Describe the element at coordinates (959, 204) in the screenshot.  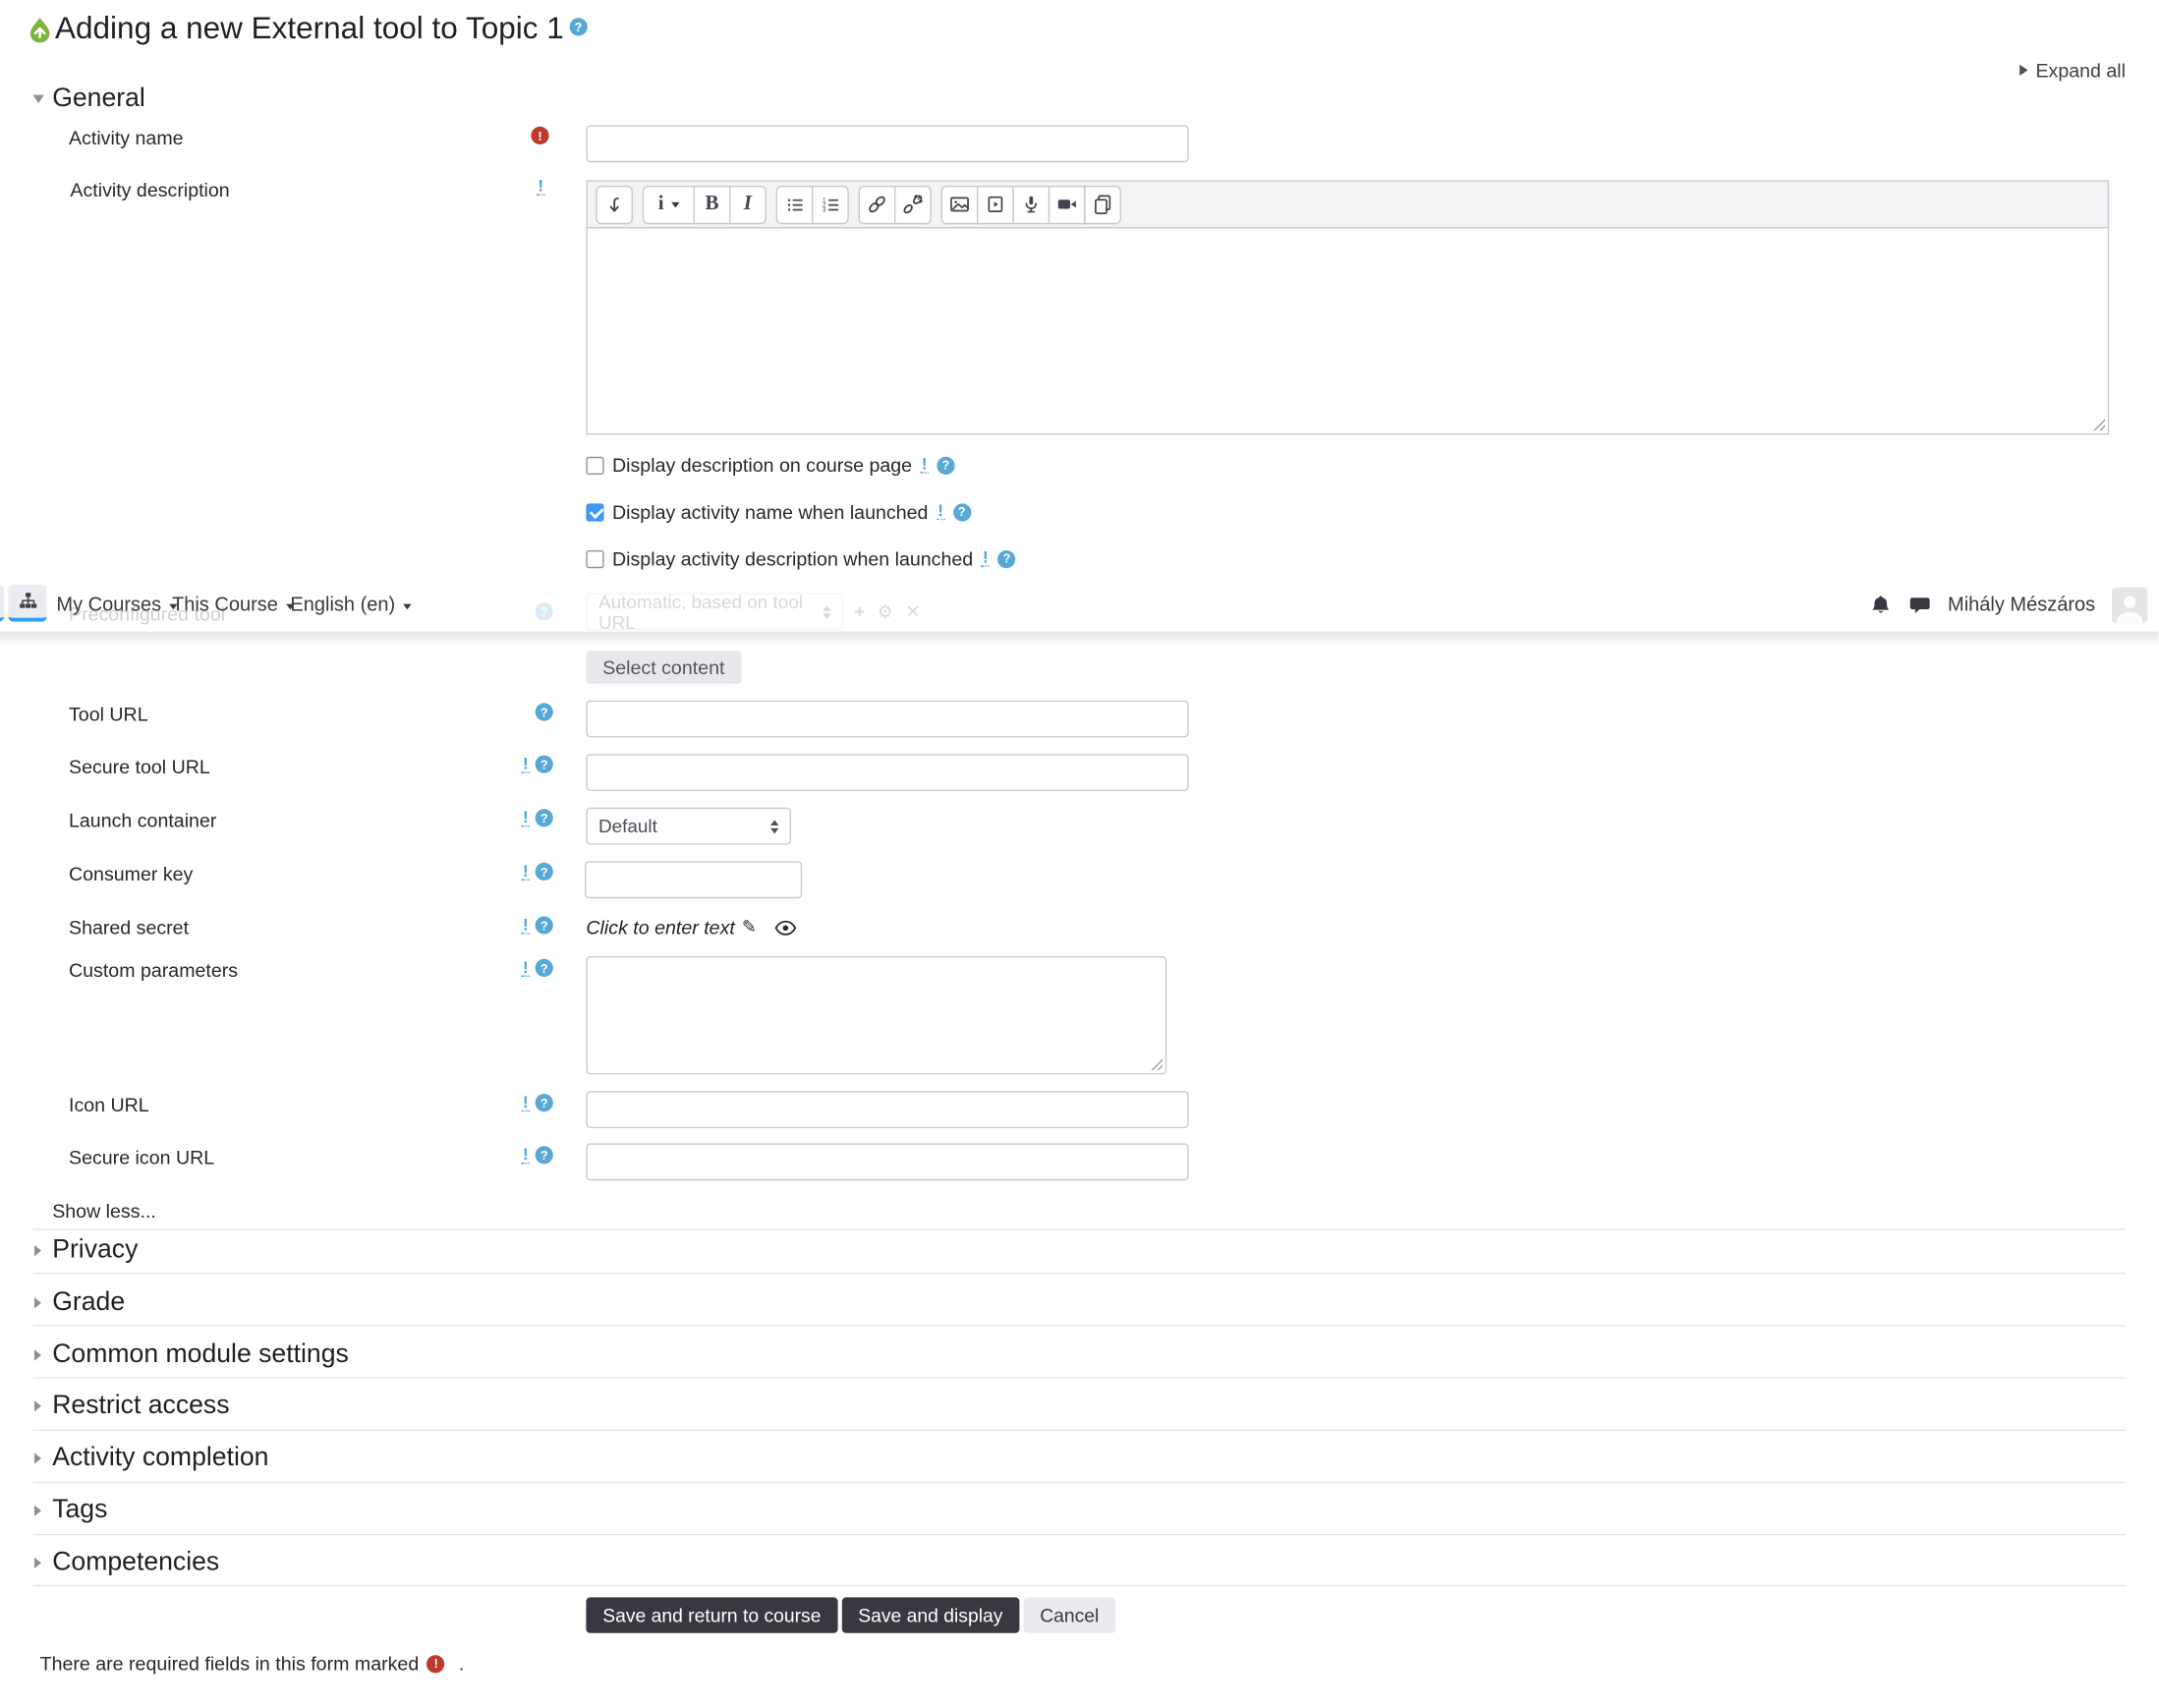
I see `image-icon` at that location.